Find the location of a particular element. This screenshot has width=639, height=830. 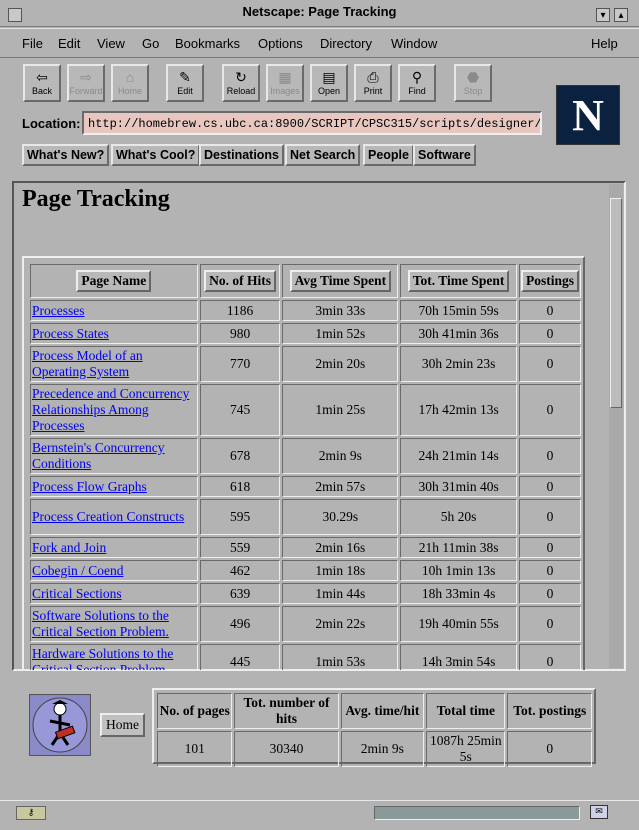

netscape-logo: N is located at coordinates (588, 115).